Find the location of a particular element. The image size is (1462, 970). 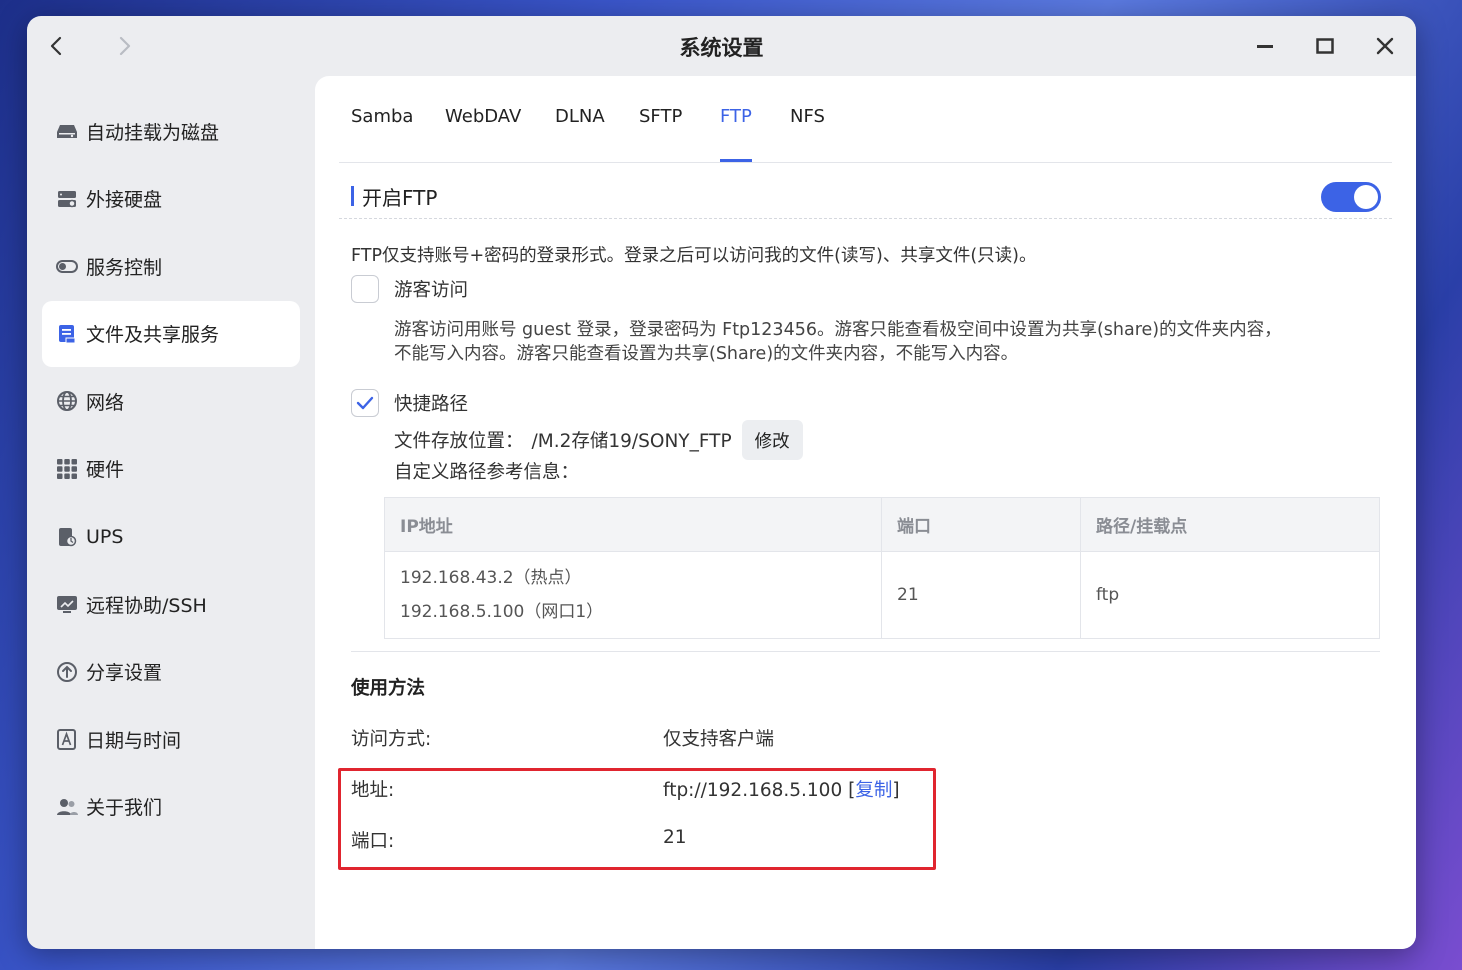

sidebar-item-label: 分享设置 is located at coordinates (124, 673).